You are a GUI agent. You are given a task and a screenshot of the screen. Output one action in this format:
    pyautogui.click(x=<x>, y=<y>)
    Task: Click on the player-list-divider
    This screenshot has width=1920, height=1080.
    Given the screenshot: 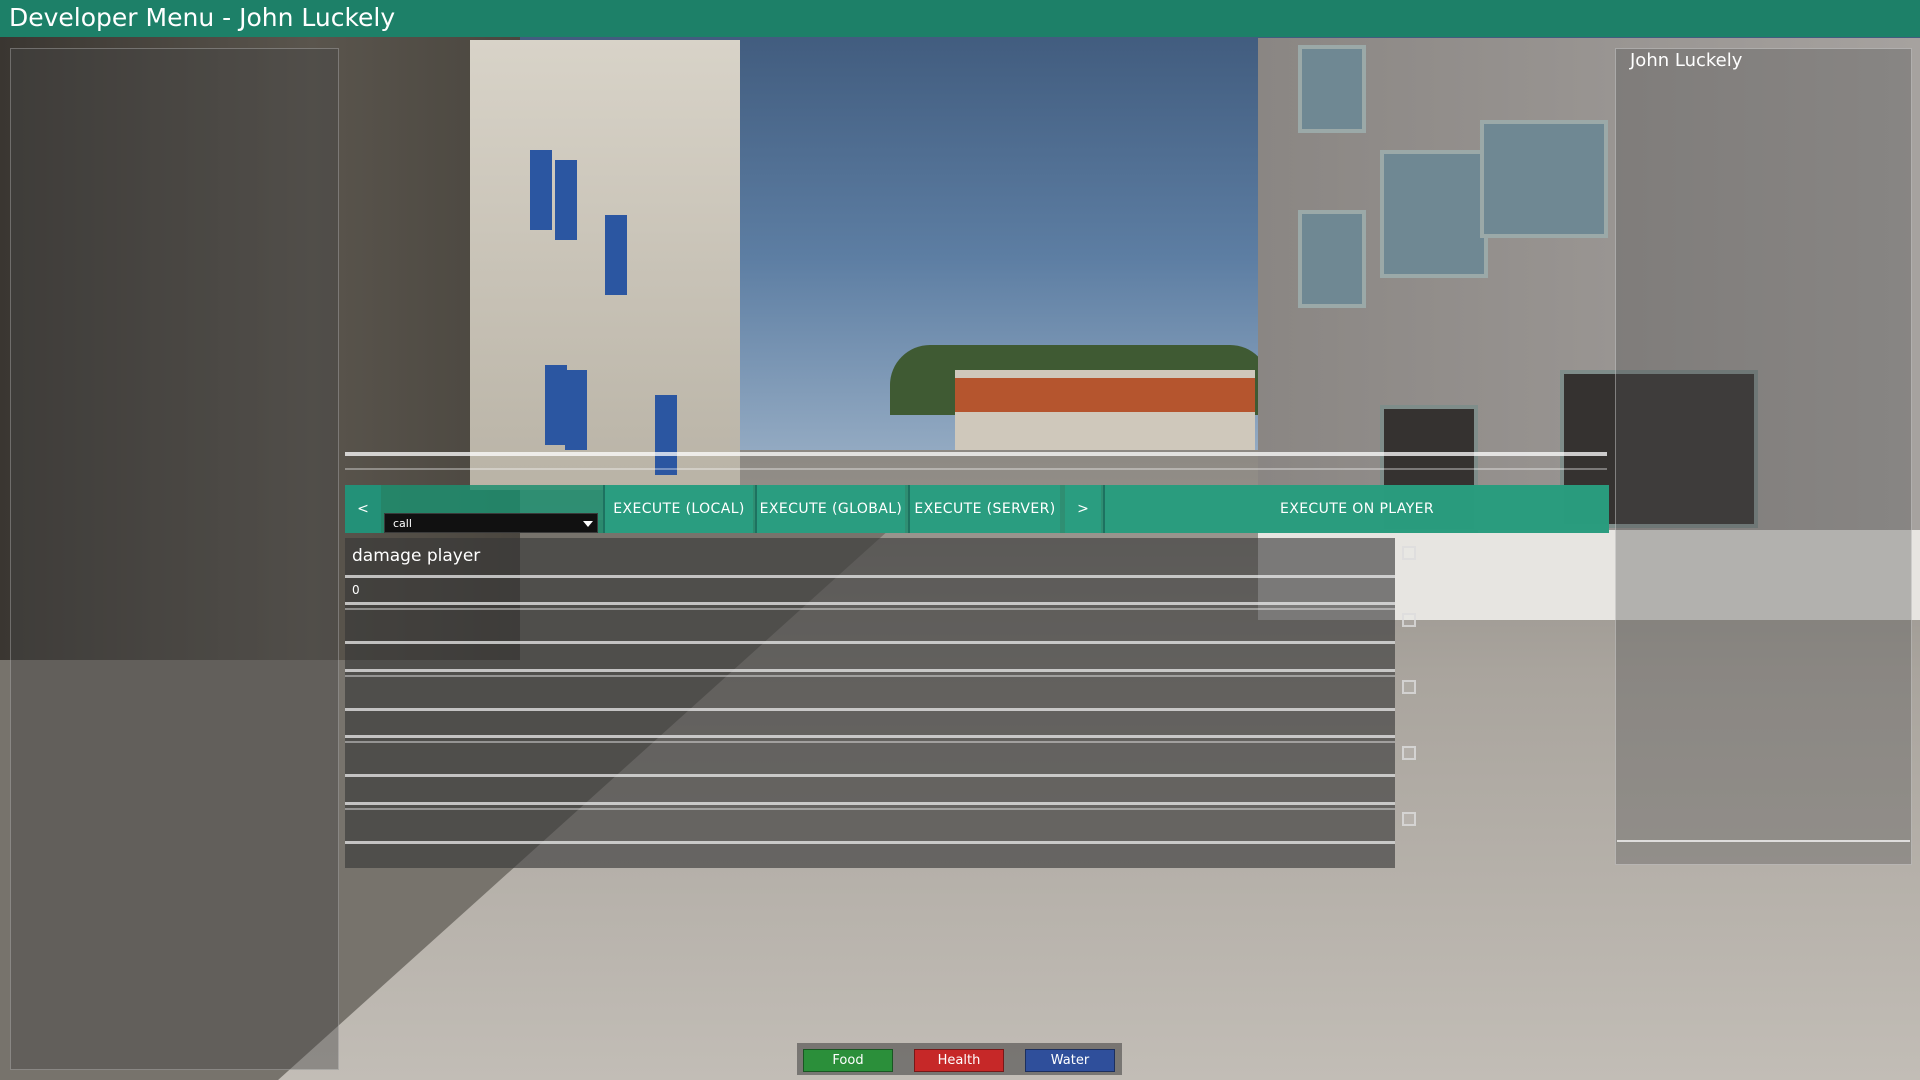 What is the action you would take?
    pyautogui.click(x=1763, y=841)
    